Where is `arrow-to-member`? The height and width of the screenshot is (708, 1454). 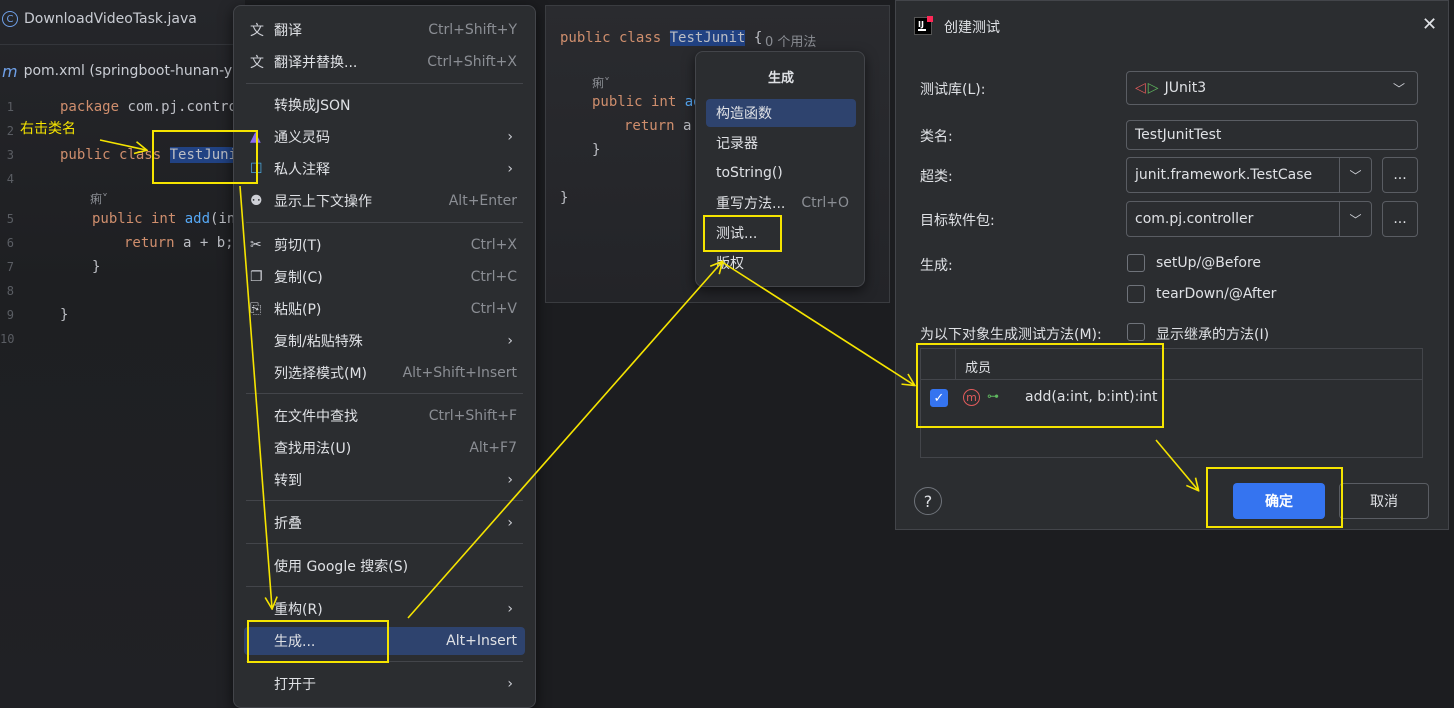
arrow-to-member is located at coordinates (817, 323).